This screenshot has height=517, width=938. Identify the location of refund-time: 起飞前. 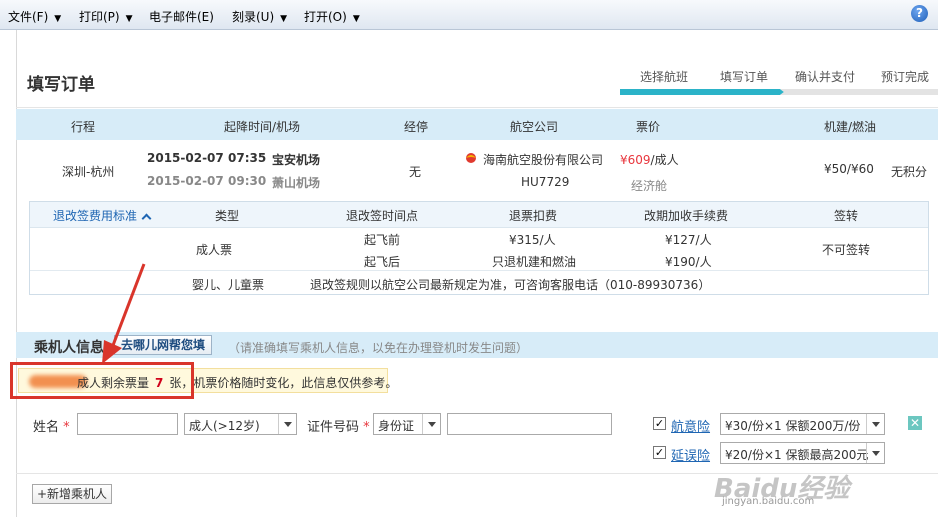
(382, 240).